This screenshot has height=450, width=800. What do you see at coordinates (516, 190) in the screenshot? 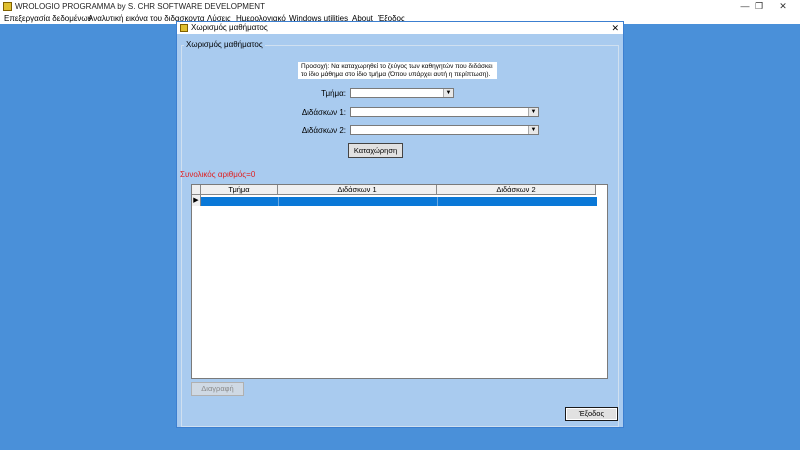
I see `column-header-didaskon2: Διδάσκων 2` at bounding box center [516, 190].